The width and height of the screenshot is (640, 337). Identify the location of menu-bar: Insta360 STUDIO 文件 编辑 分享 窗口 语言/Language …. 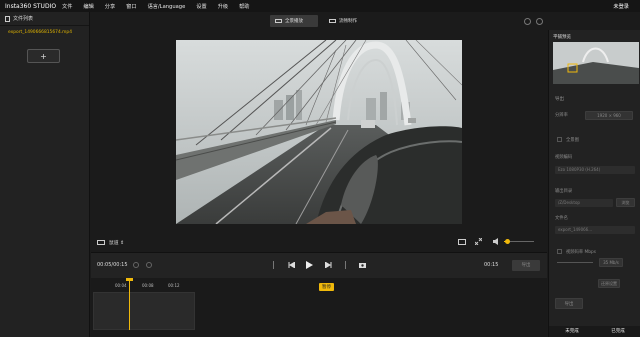
(320, 6).